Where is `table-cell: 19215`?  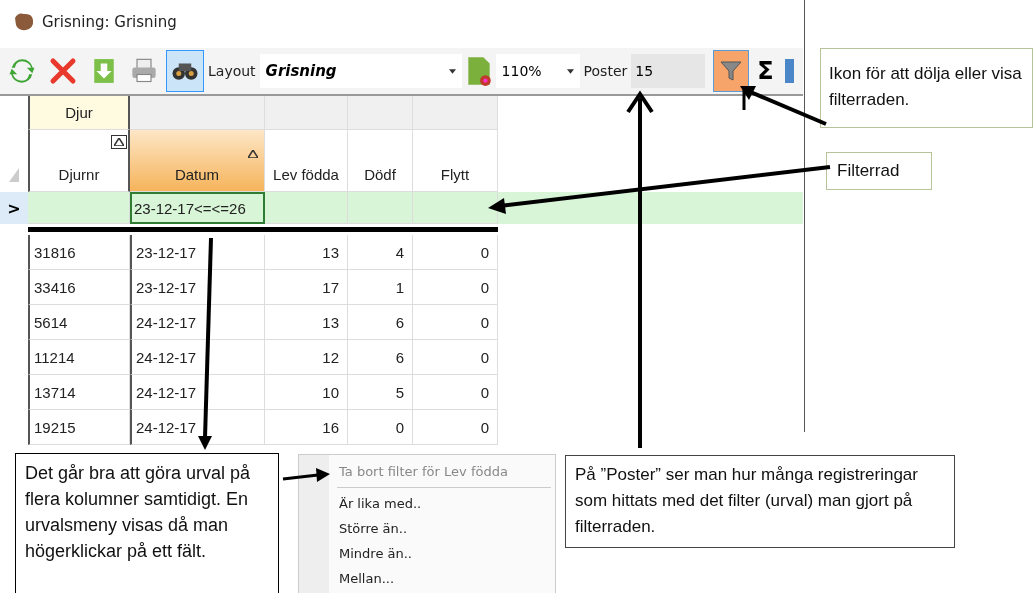
table-cell: 19215 is located at coordinates (79, 427).